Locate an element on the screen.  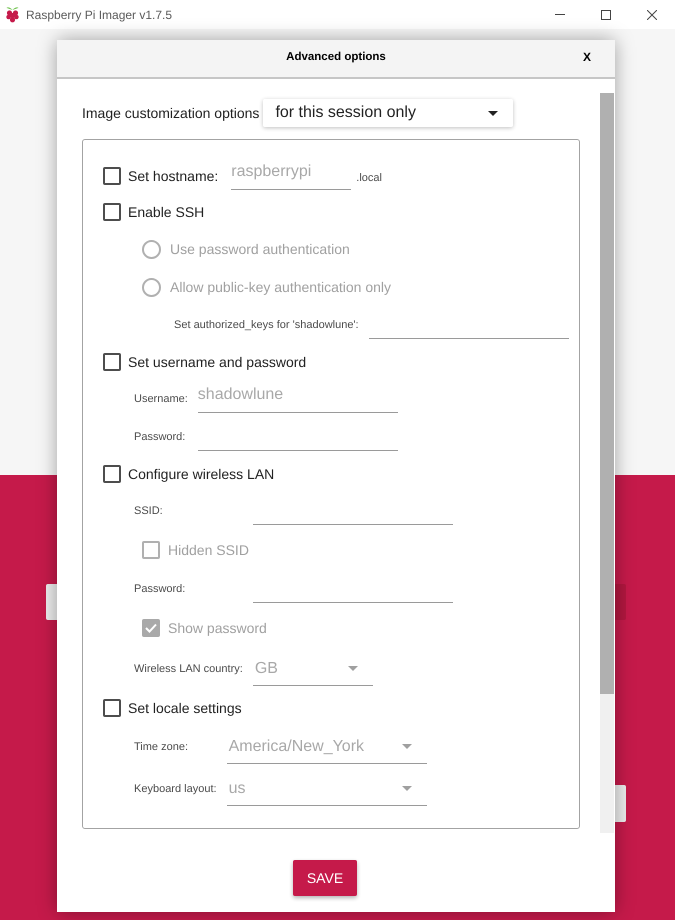
window-title: Raspberry Pi Imager v1.7.5 is located at coordinates (99, 15).